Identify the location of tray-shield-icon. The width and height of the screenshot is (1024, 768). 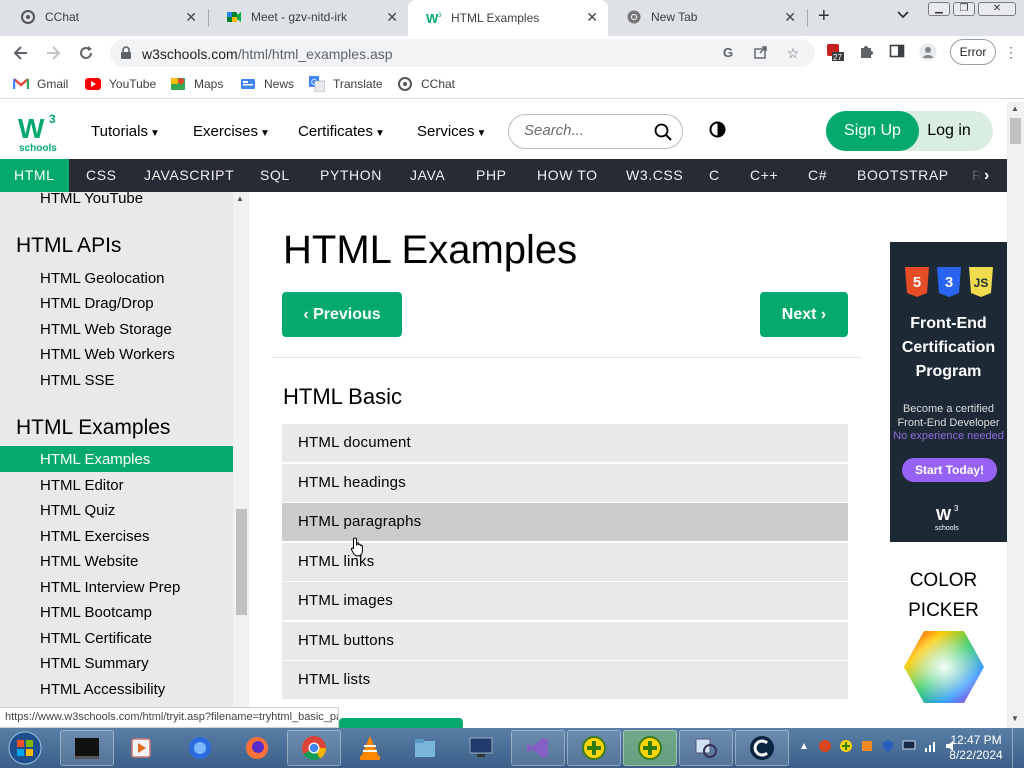
(888, 746).